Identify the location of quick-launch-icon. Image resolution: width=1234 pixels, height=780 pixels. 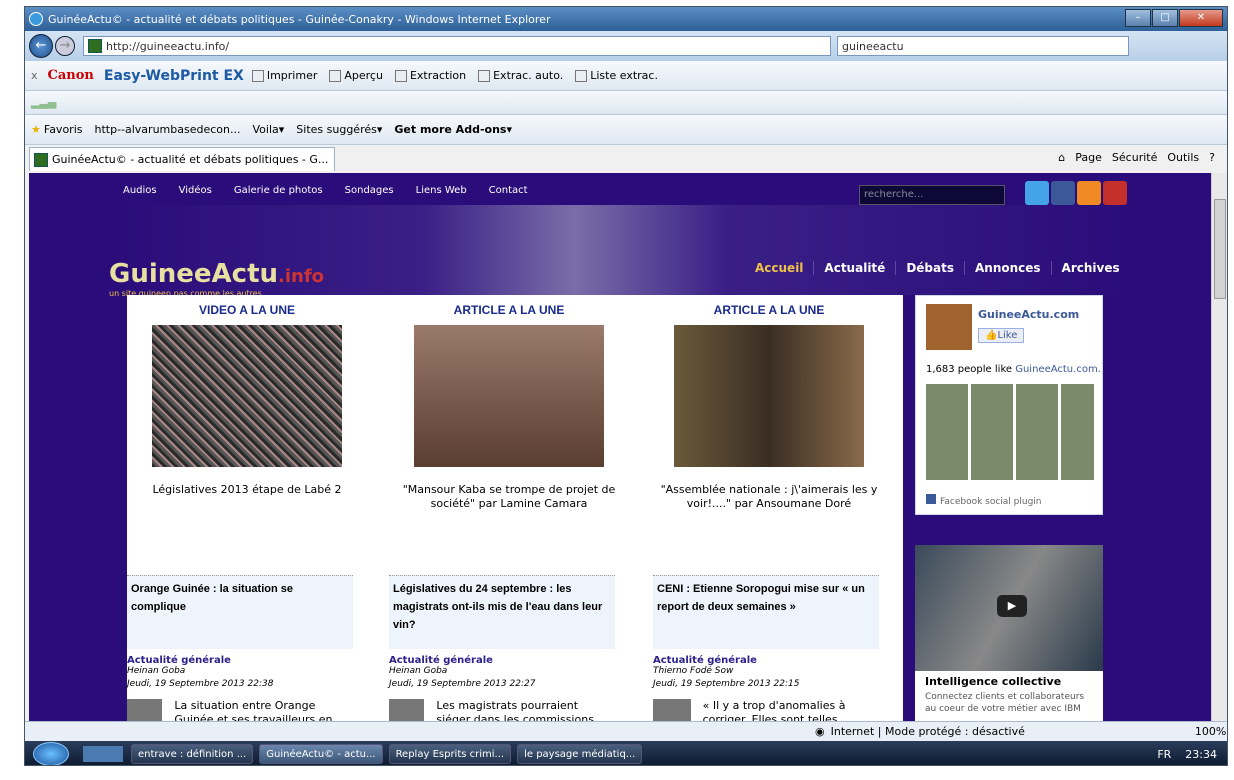
(103, 754).